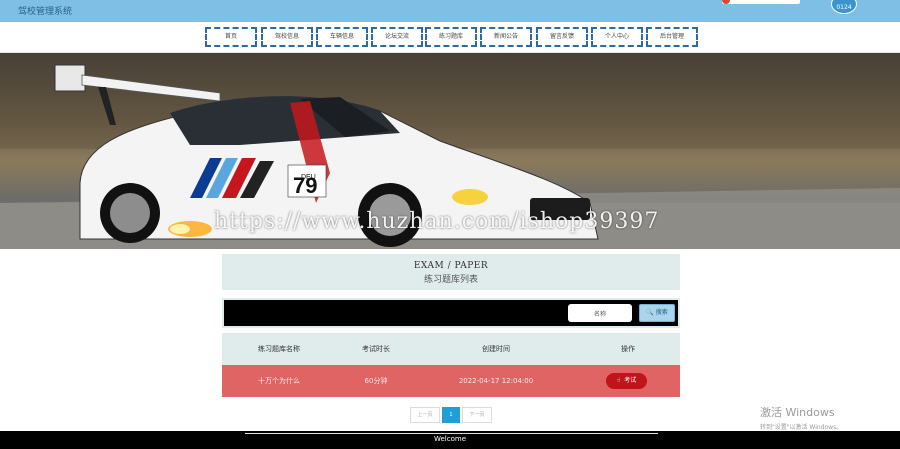 Image resolution: width=900 pixels, height=449 pixels. Describe the element at coordinates (451, 272) in the screenshot. I see `section-header: EXAM / PAPER 练习题库列表` at that location.